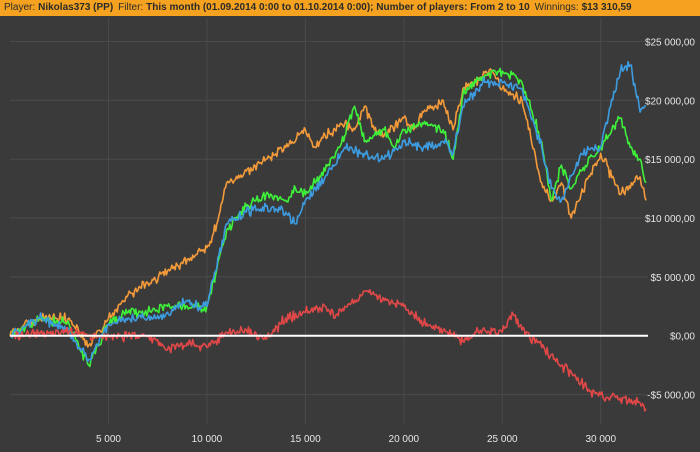 The width and height of the screenshot is (700, 452). I want to click on y-tick-label: $5 000,00, so click(673, 278).